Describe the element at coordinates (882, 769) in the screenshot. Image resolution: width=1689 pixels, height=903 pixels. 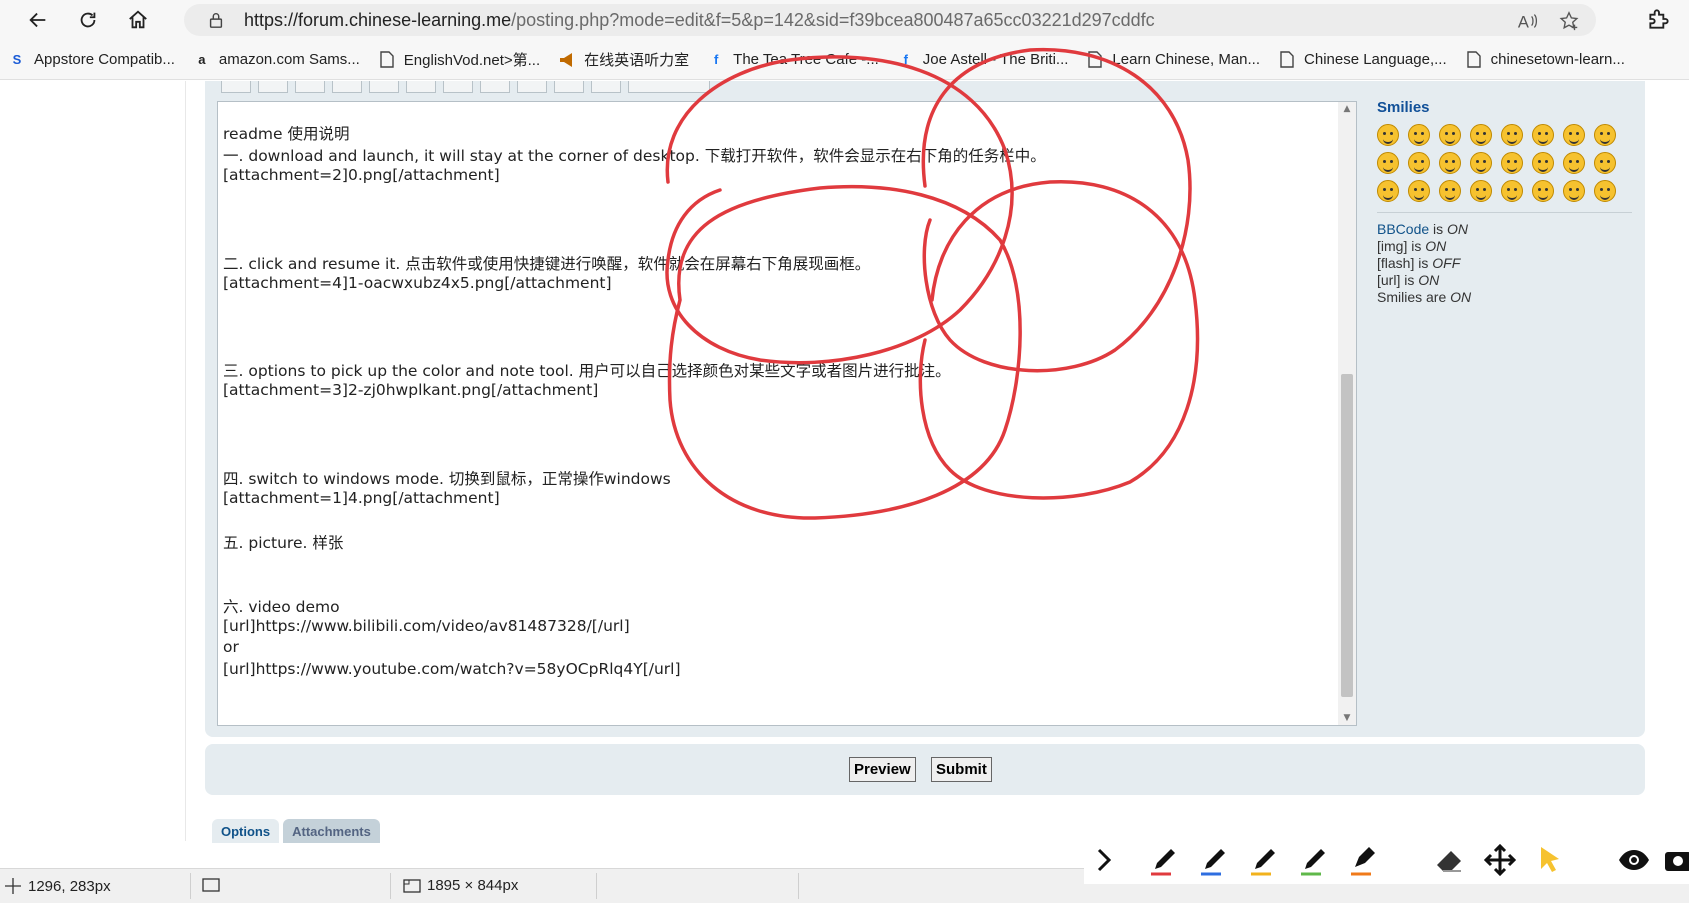
I see `preview-button: Preview` at that location.